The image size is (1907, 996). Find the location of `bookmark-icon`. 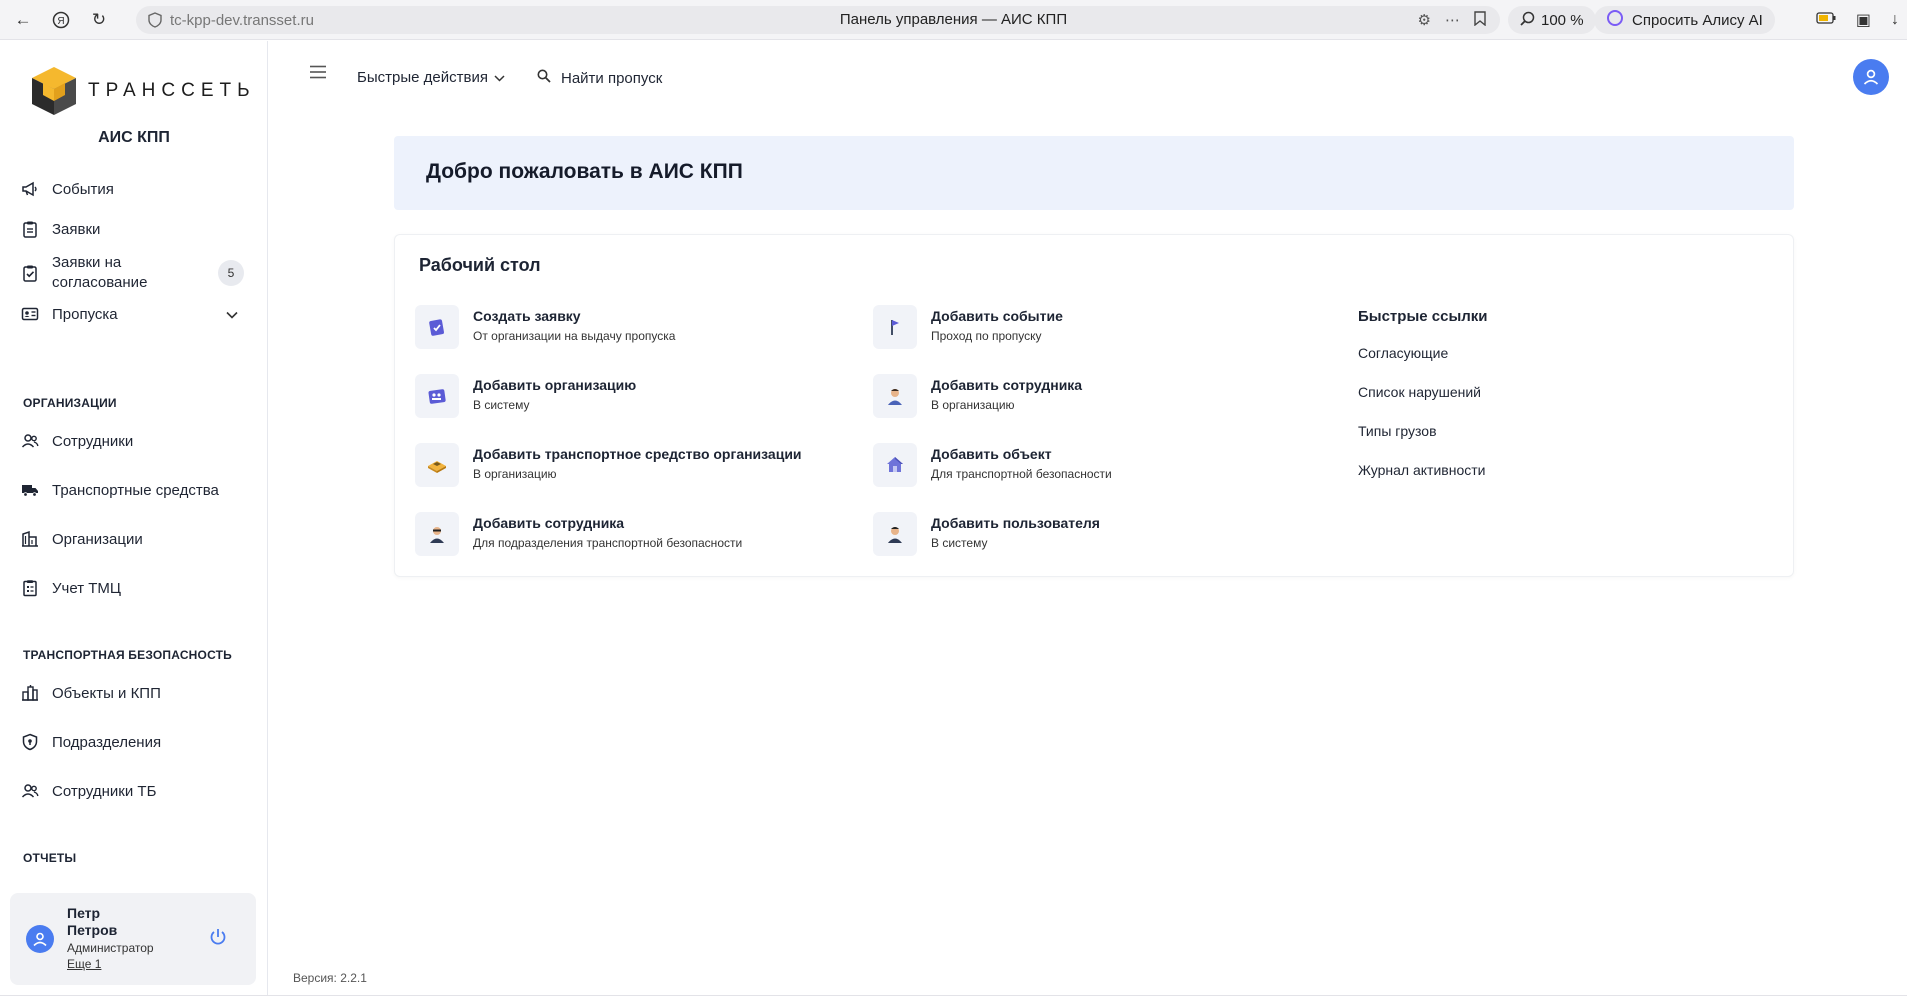

bookmark-icon is located at coordinates (1480, 20).